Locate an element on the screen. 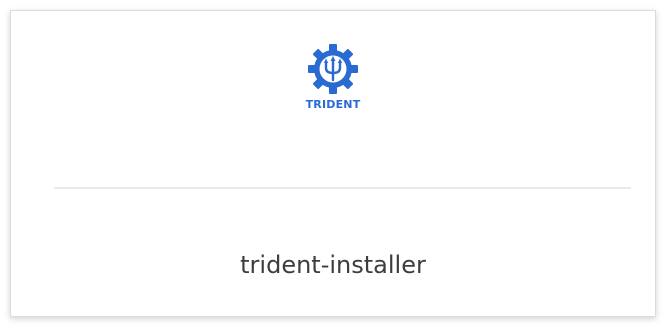 The width and height of the screenshot is (668, 331). trident-gear-icon is located at coordinates (333, 69).